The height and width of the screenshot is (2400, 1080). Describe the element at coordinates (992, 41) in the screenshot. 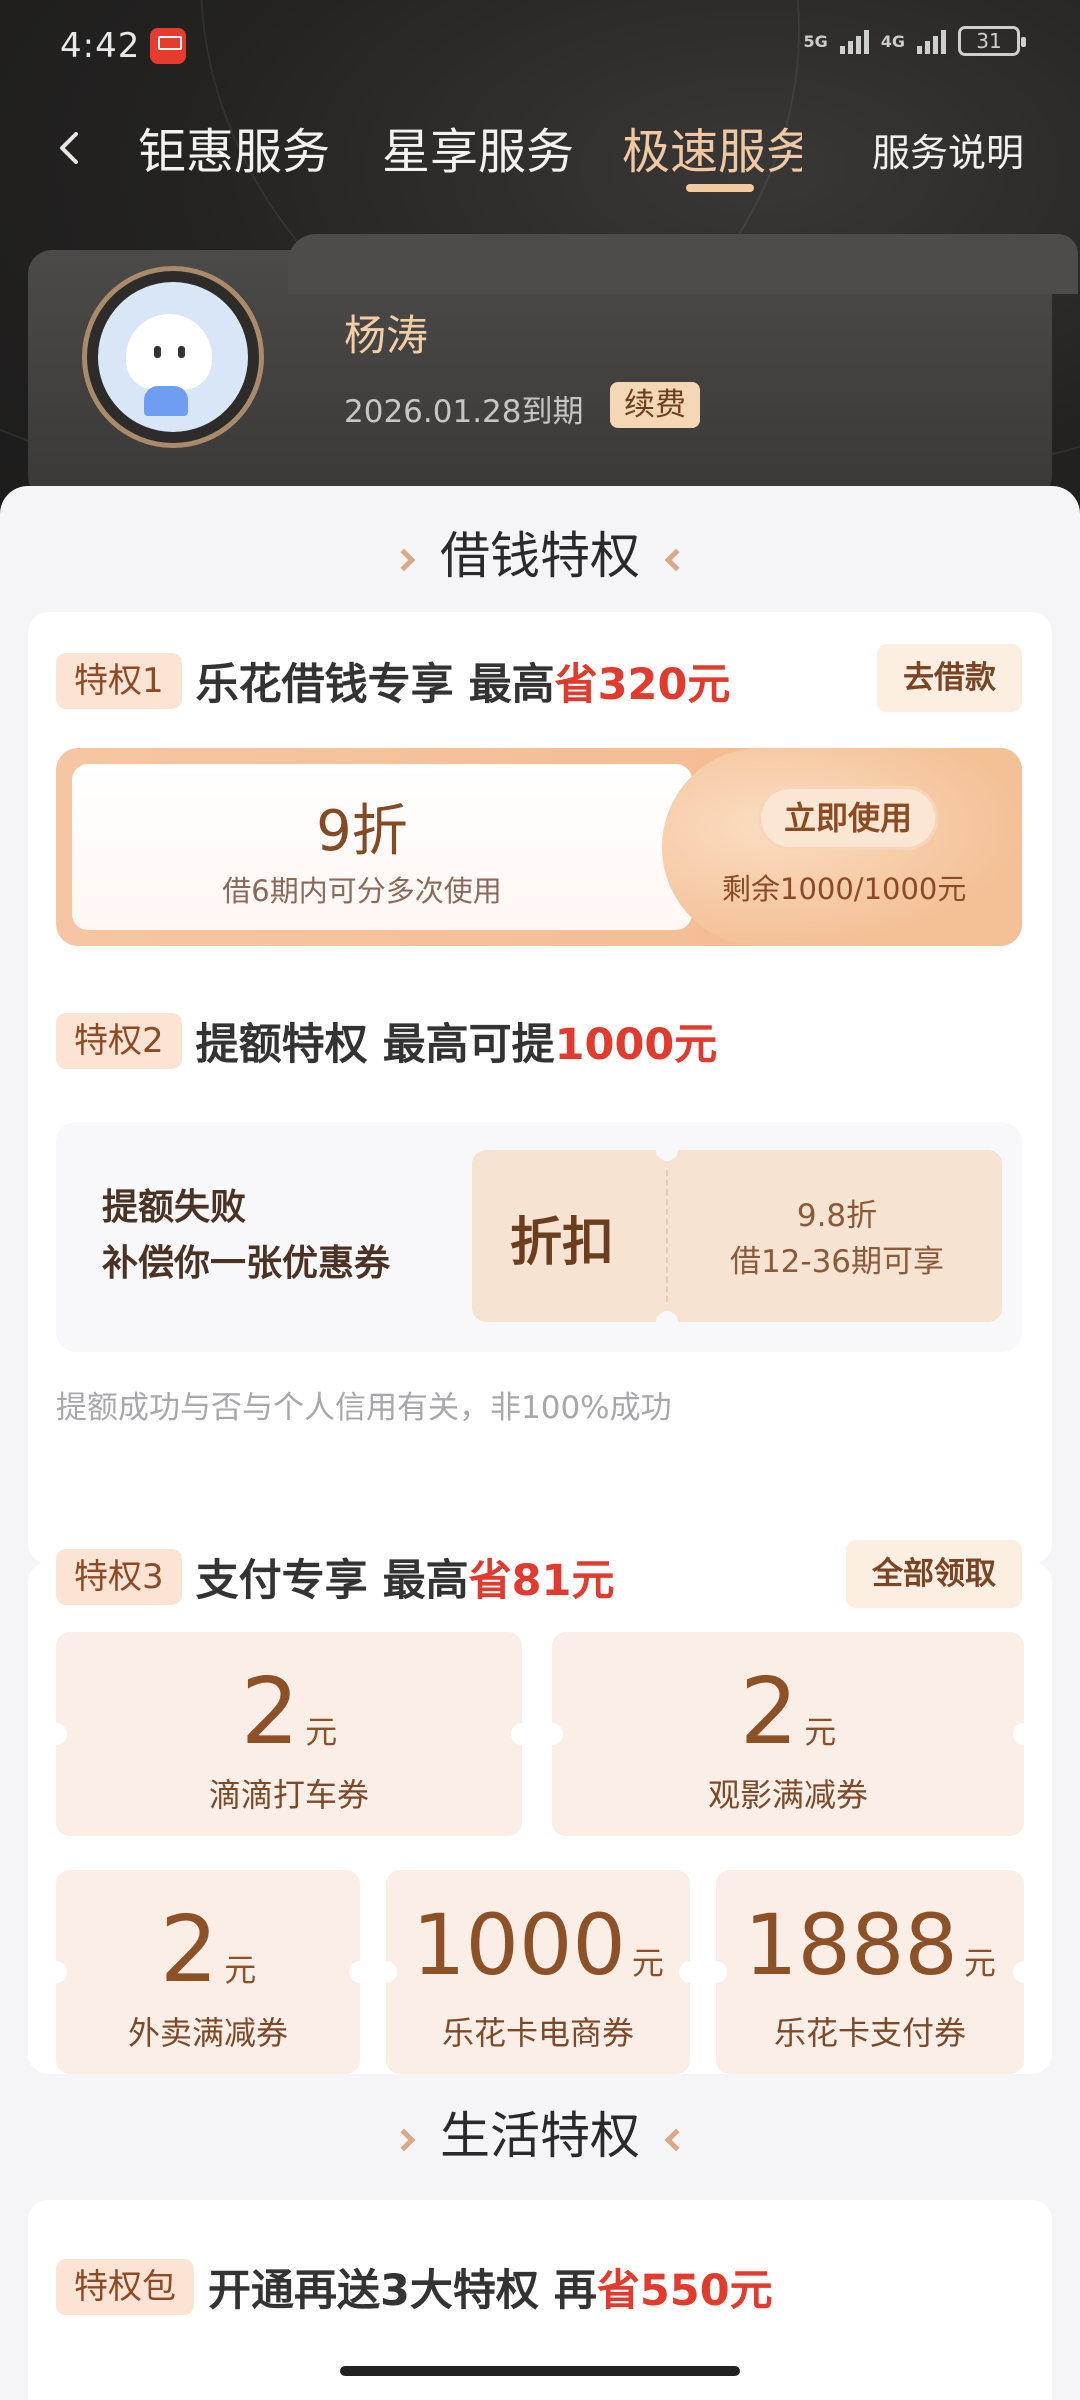

I see `battery-icon: 31` at that location.